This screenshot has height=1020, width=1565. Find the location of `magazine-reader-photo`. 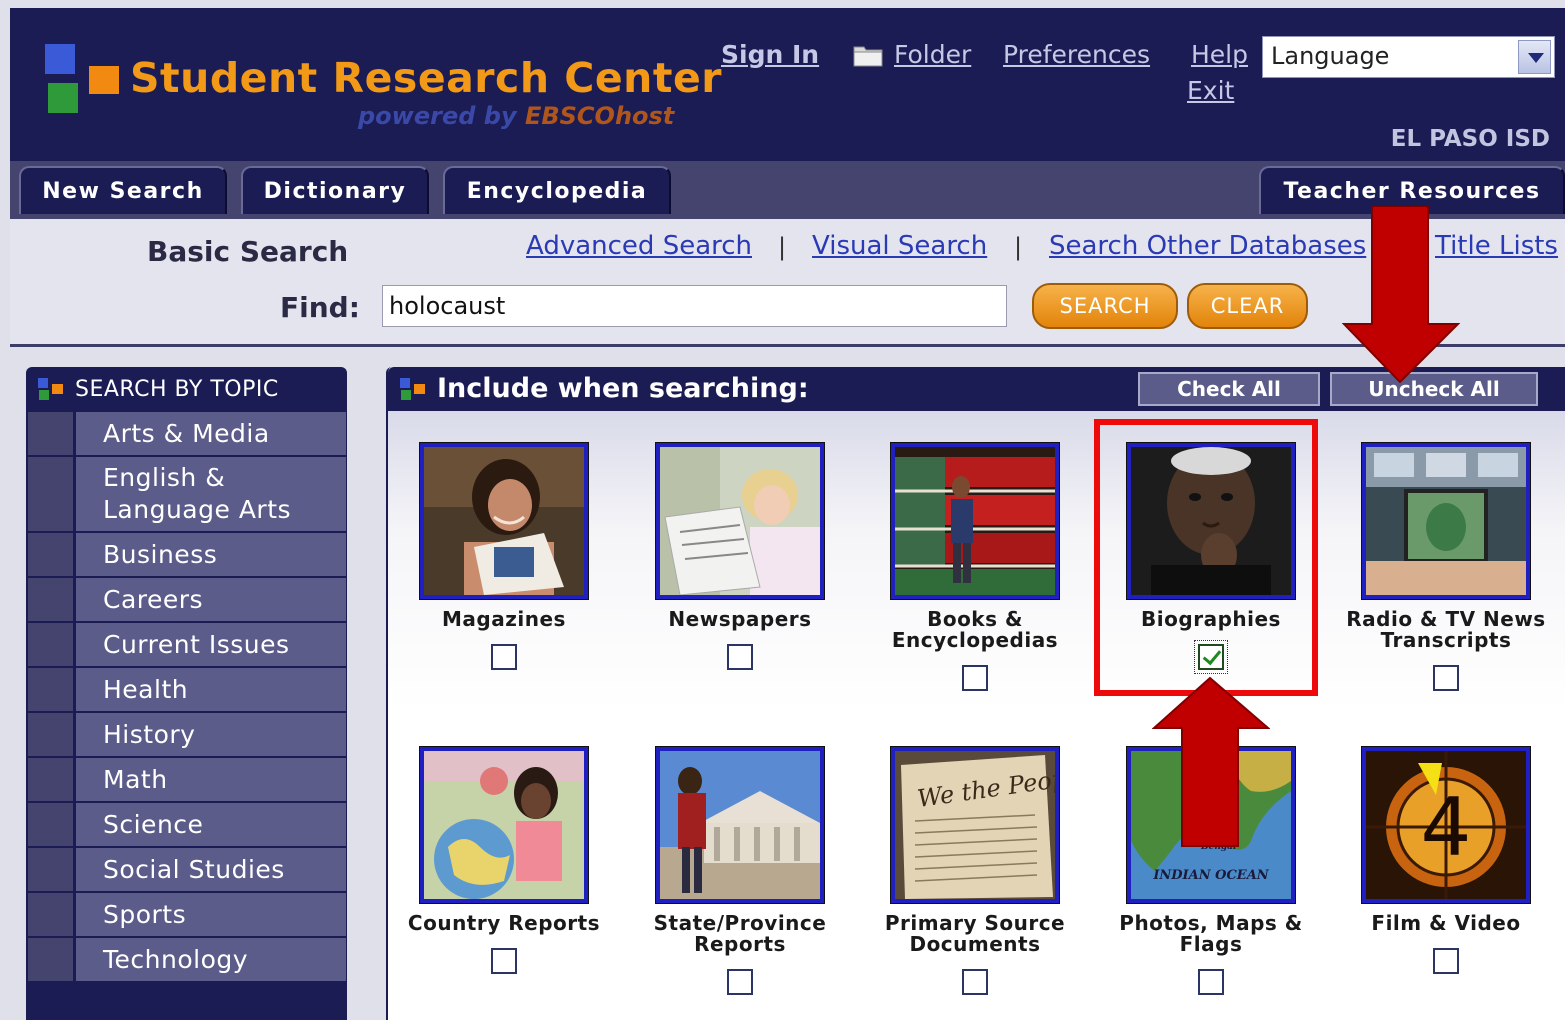

magazine-reader-photo is located at coordinates (504, 521).